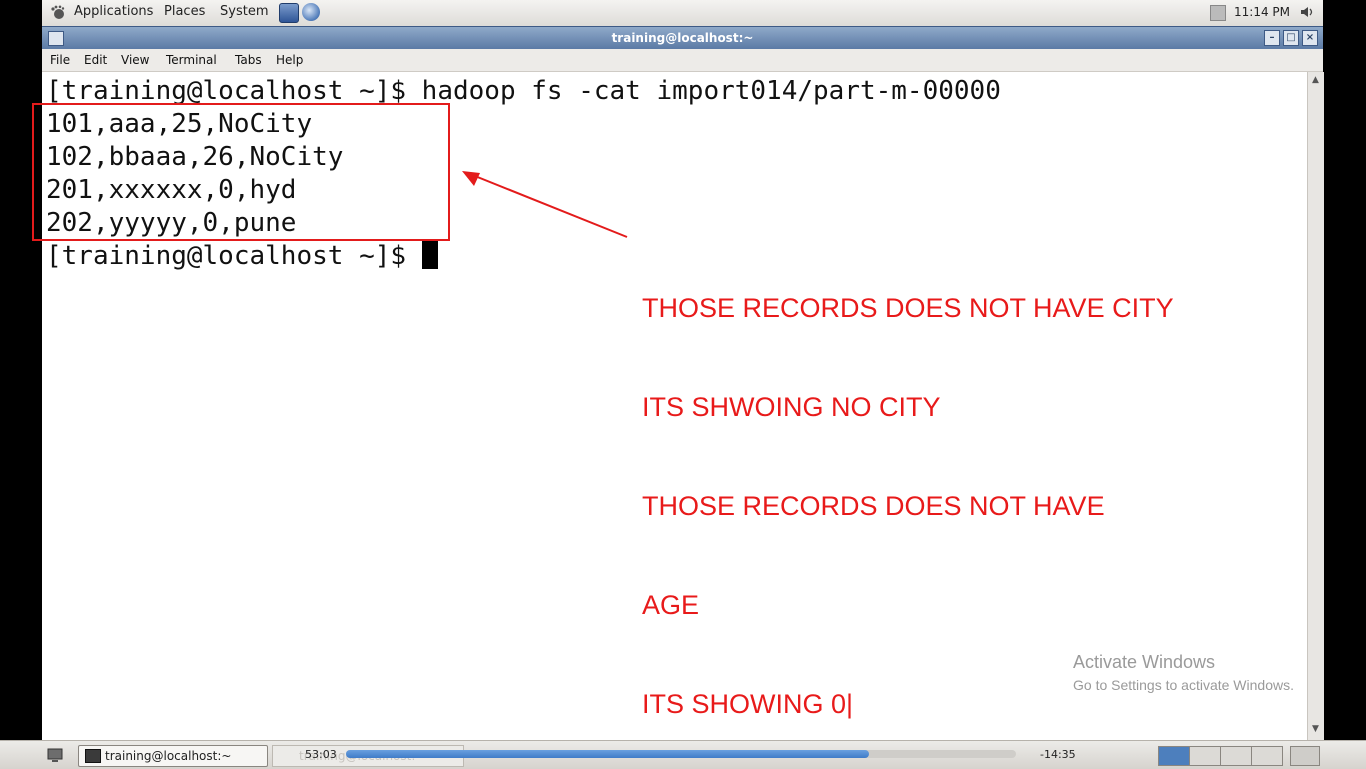 Image resolution: width=1366 pixels, height=769 pixels. Describe the element at coordinates (1315, 80) in the screenshot. I see `scroll-up-icon: ▲` at that location.